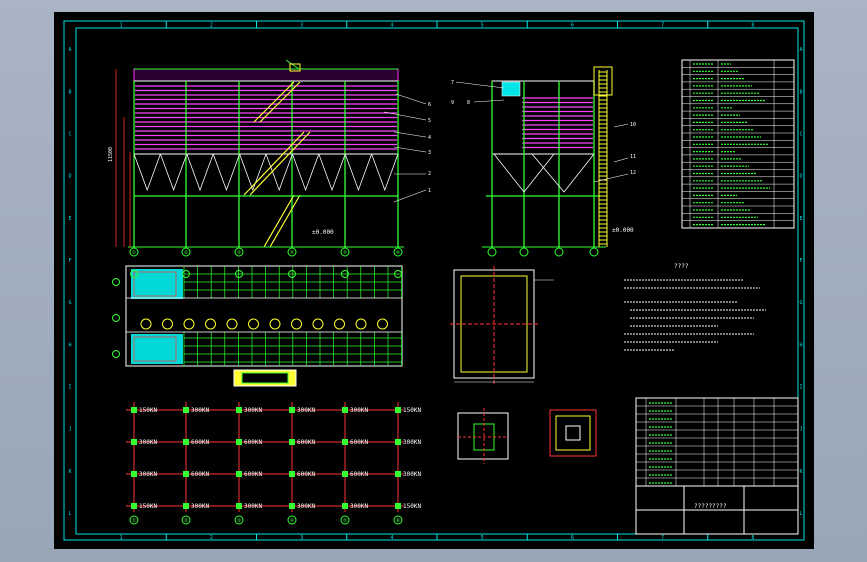  What do you see at coordinates (543, 161) in the screenshot?
I see `side-elevation: 7 9 8 10 11 12 ±0.000` at bounding box center [543, 161].